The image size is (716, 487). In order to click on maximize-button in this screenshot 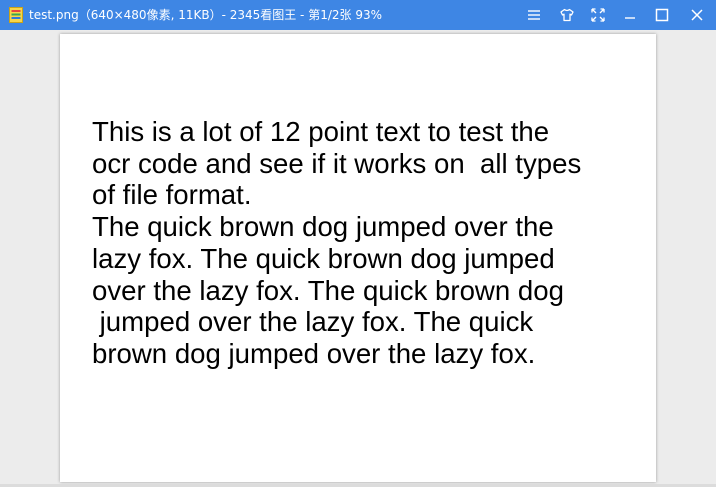, I will do `click(662, 15)`.